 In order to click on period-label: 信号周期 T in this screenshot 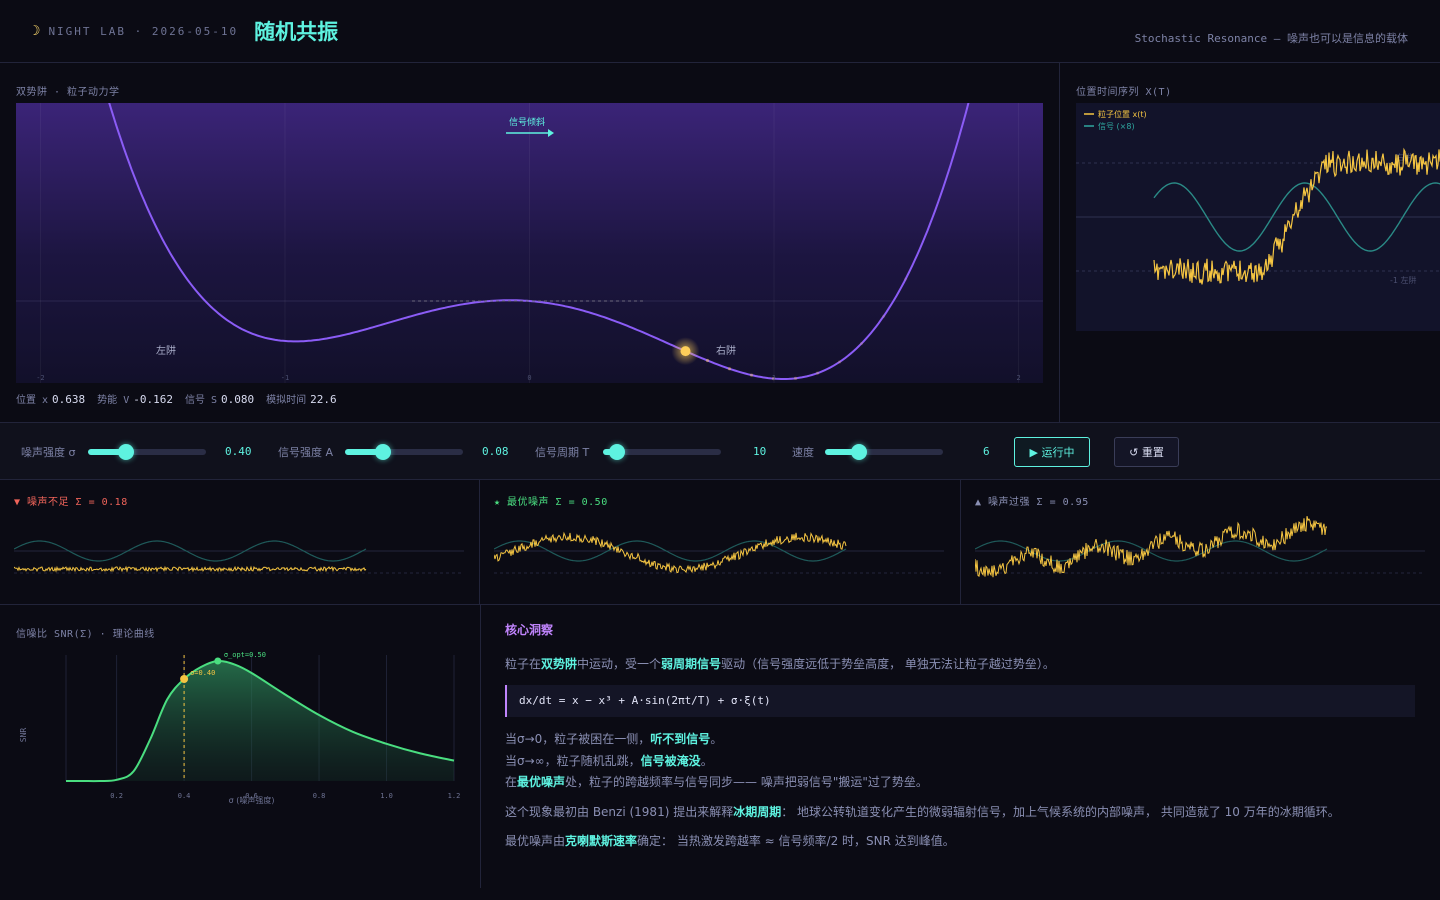, I will do `click(562, 452)`.